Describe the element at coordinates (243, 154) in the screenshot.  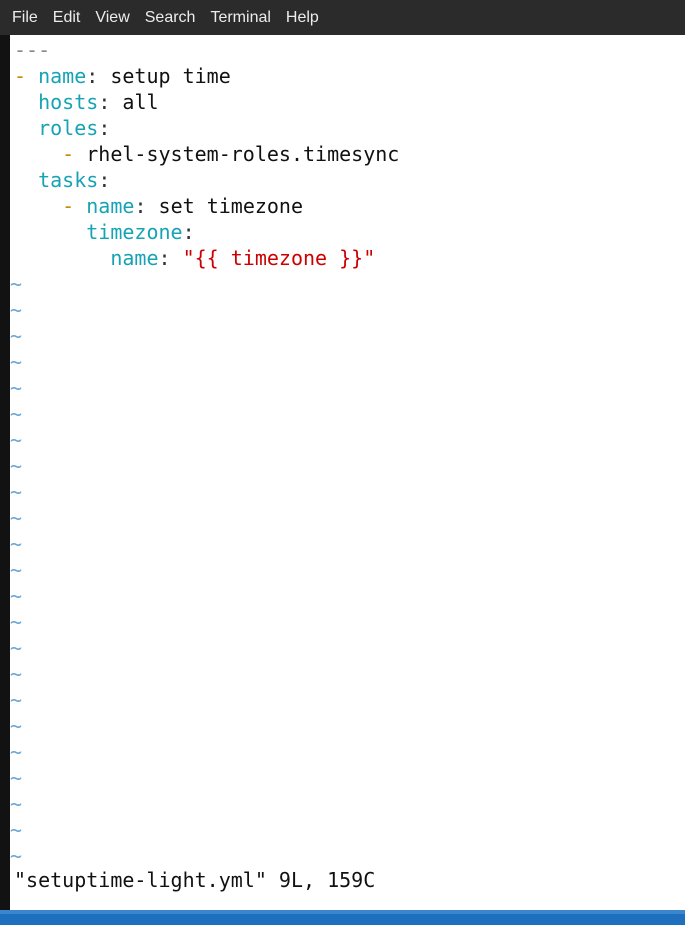
I see `yaml-value: rhel-system-roles.timesync` at that location.